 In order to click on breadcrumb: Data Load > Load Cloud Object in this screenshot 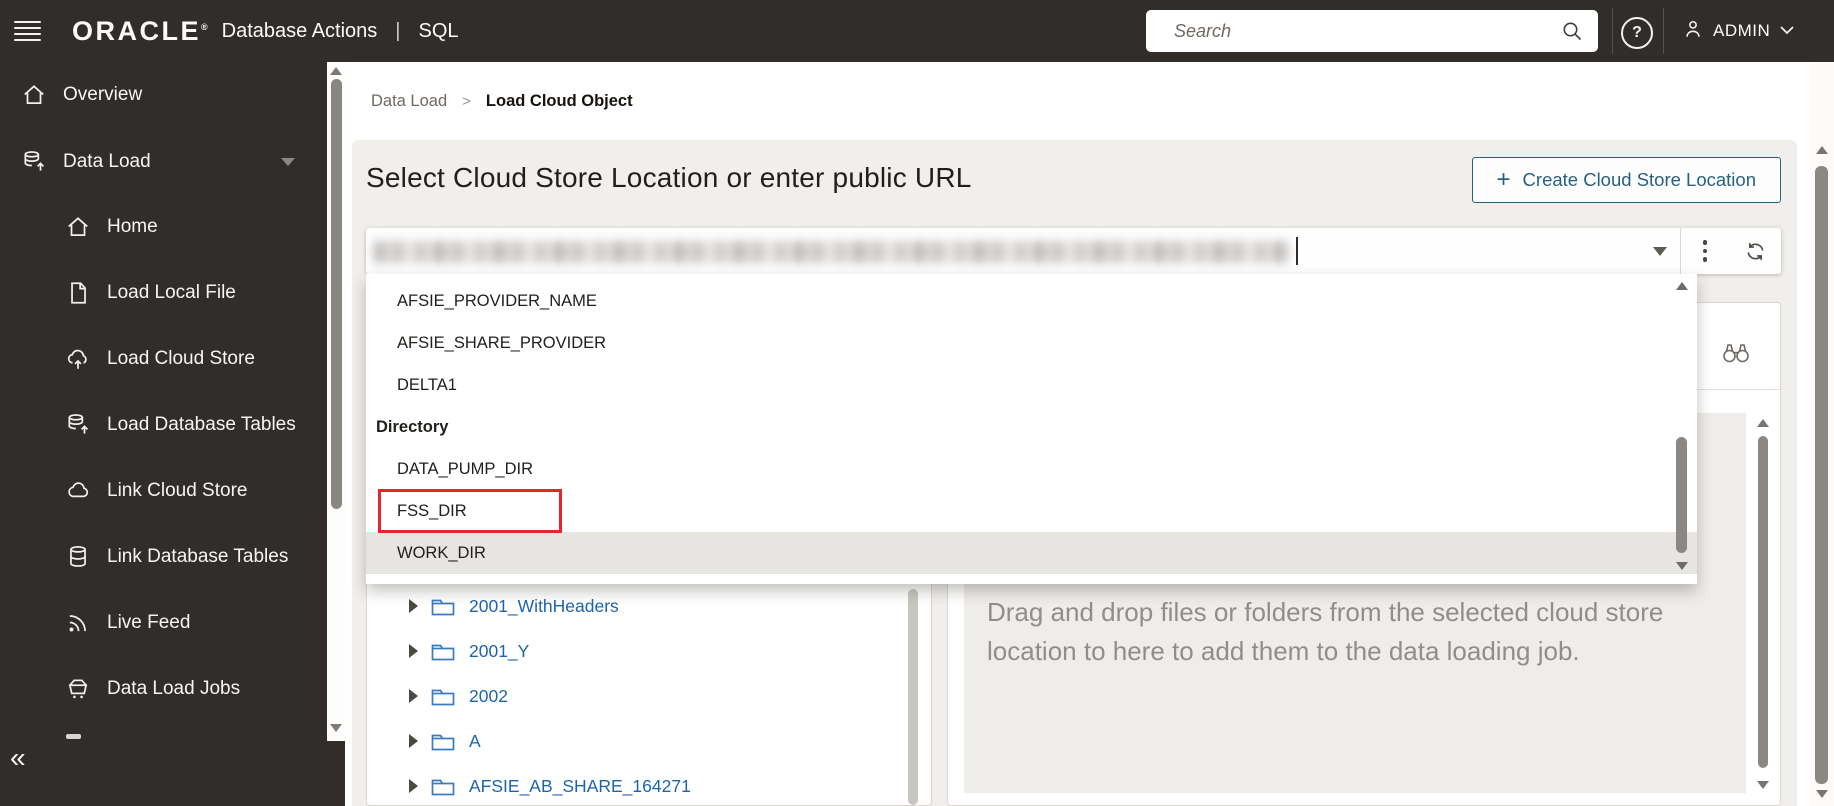, I will do `click(502, 101)`.